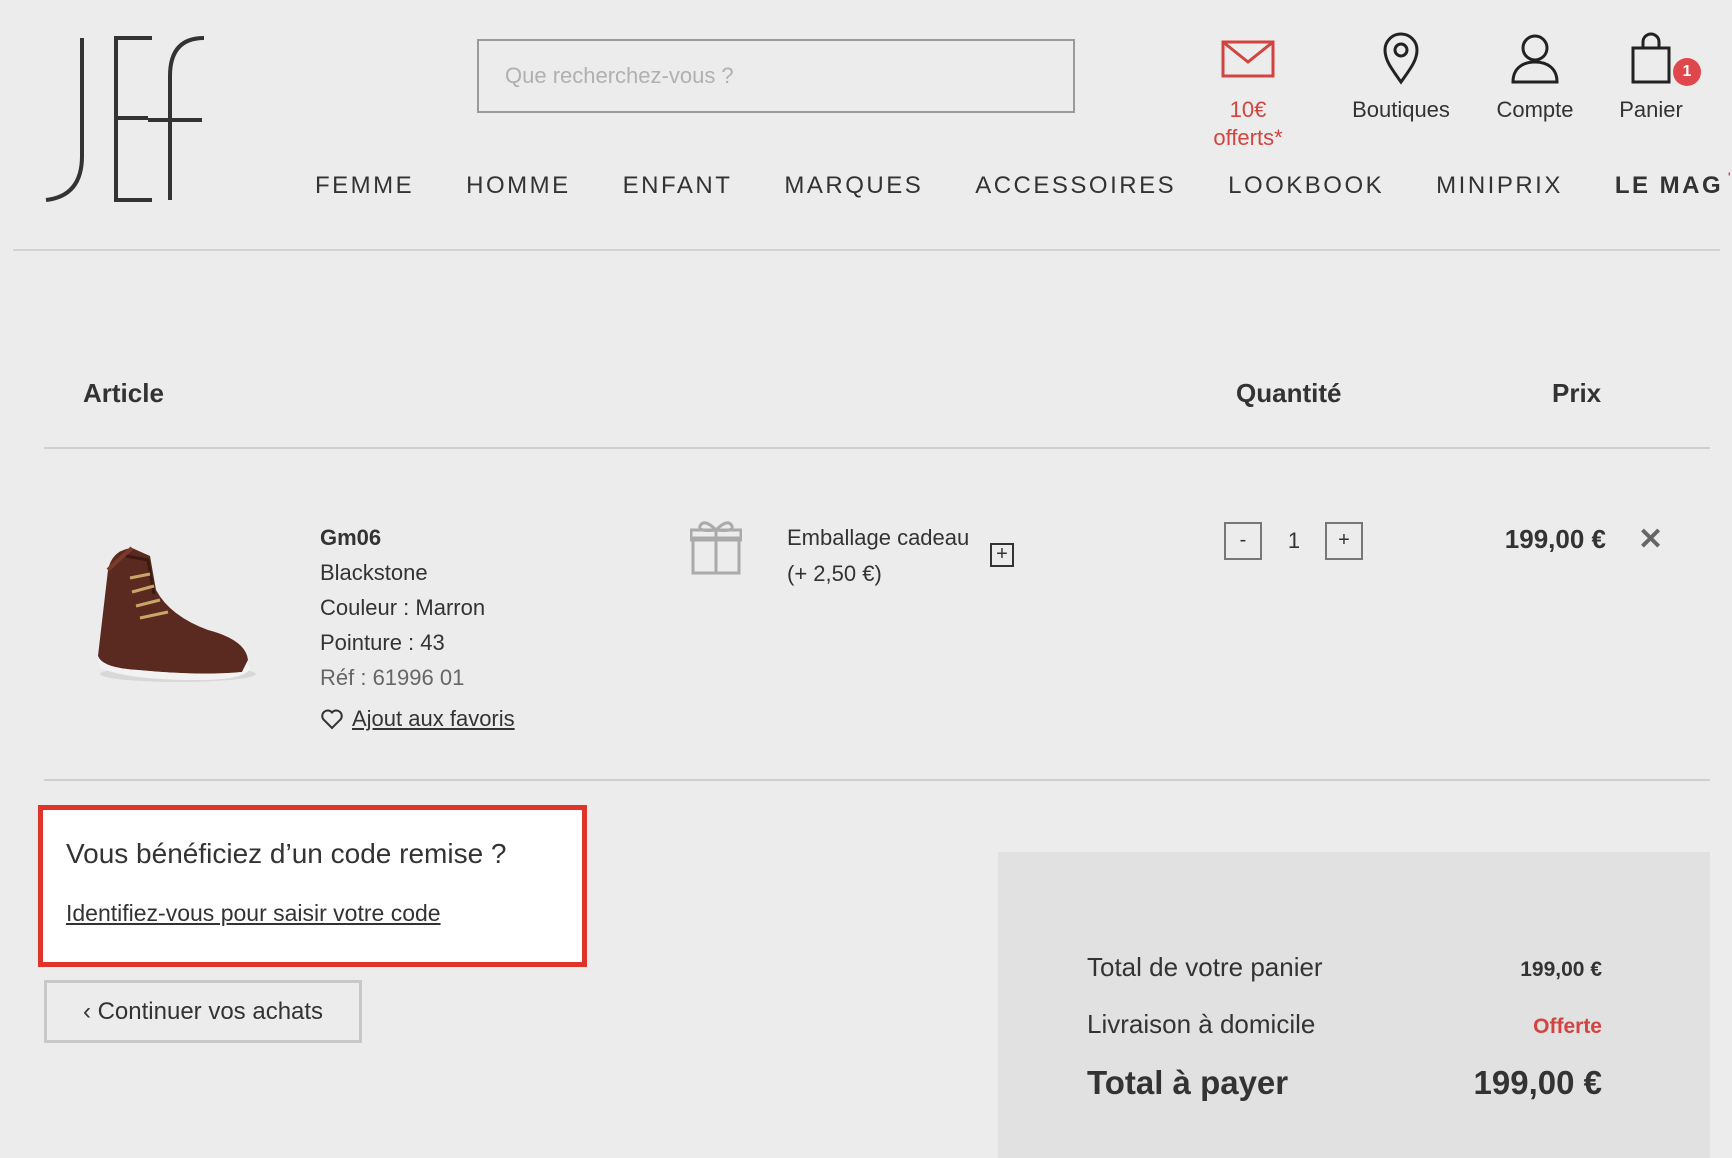 This screenshot has width=1732, height=1158. Describe the element at coordinates (878, 537) in the screenshot. I see `gift-wrap-title: Emballage cadeau` at that location.